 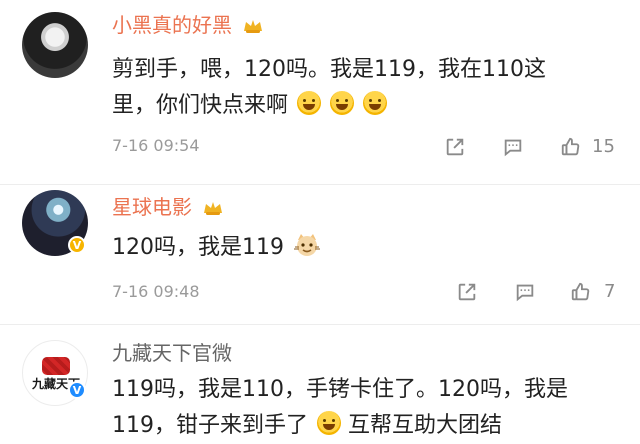 I want to click on username: 星球电影, so click(x=168, y=207).